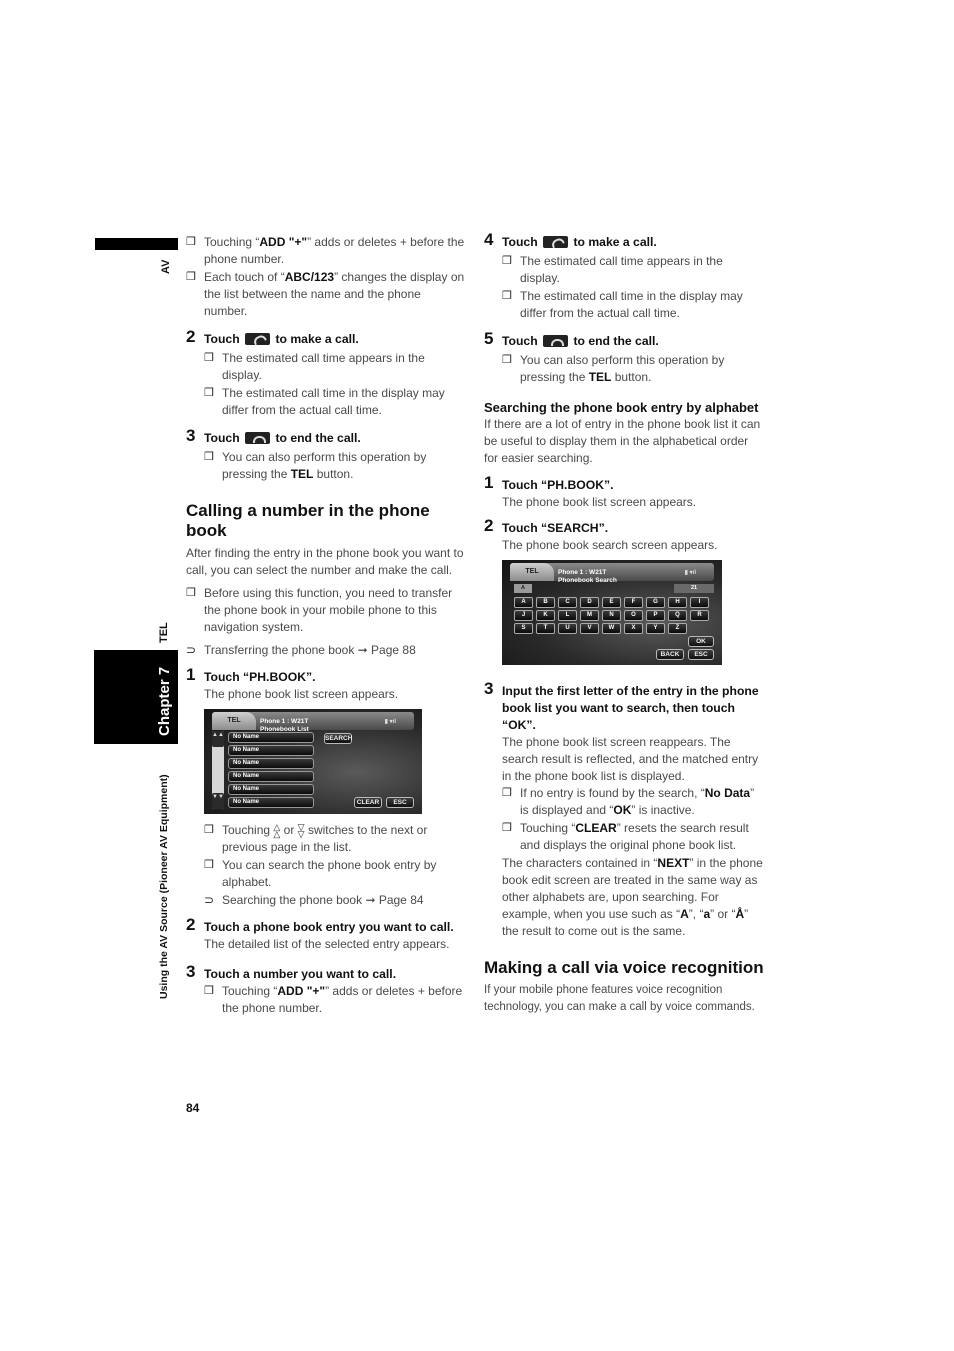  What do you see at coordinates (670, 654) in the screenshot?
I see `back-button: BACK` at bounding box center [670, 654].